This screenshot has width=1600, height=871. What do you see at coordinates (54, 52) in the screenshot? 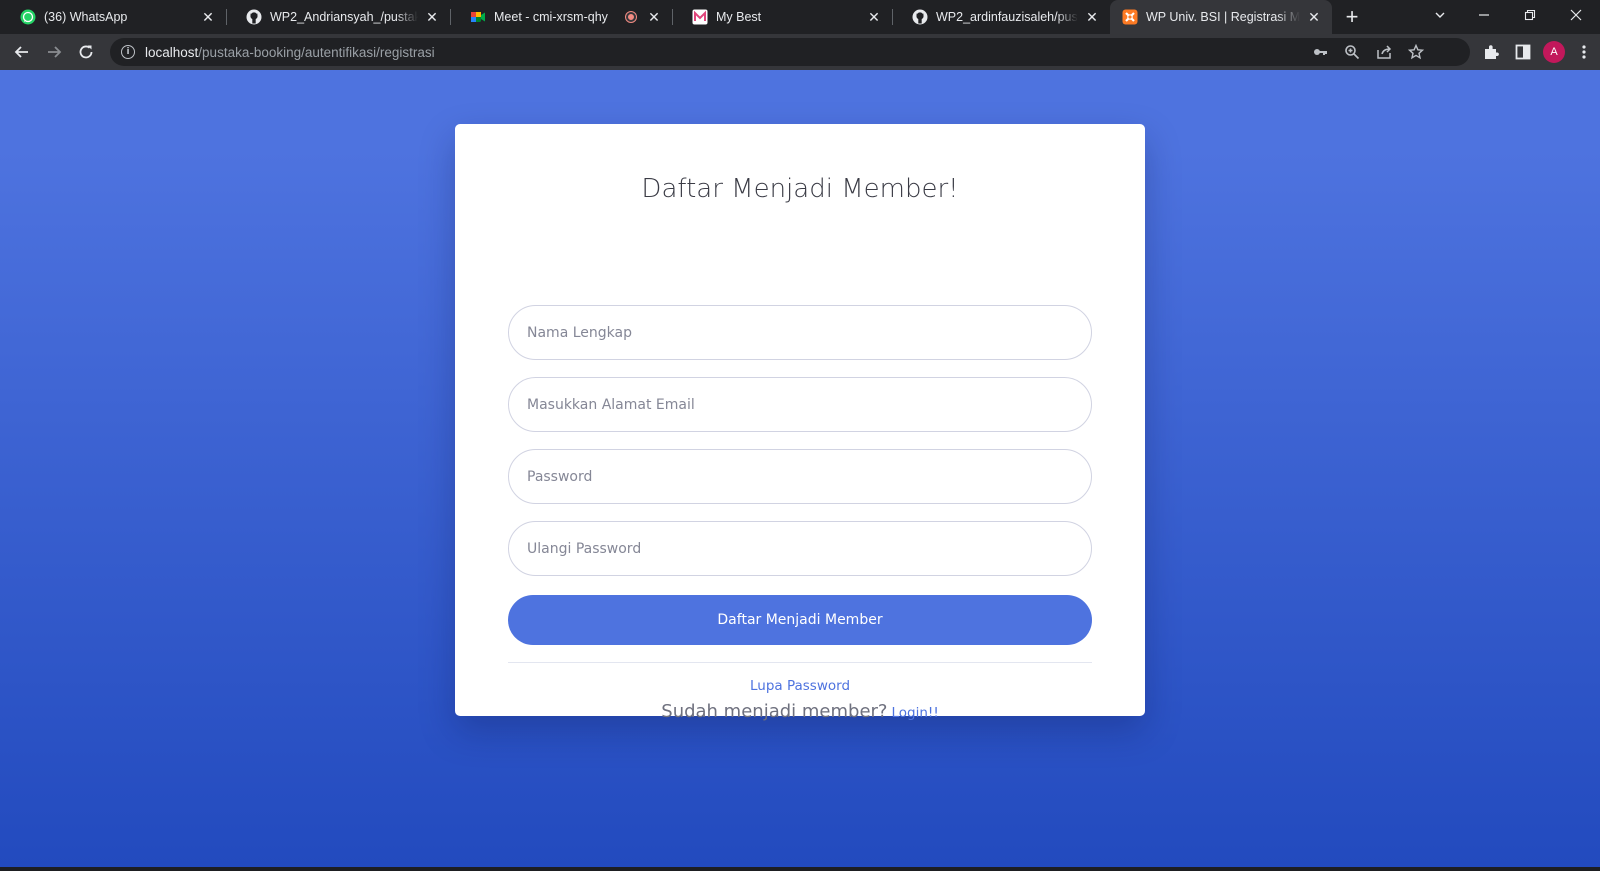
I see `forward-icon` at bounding box center [54, 52].